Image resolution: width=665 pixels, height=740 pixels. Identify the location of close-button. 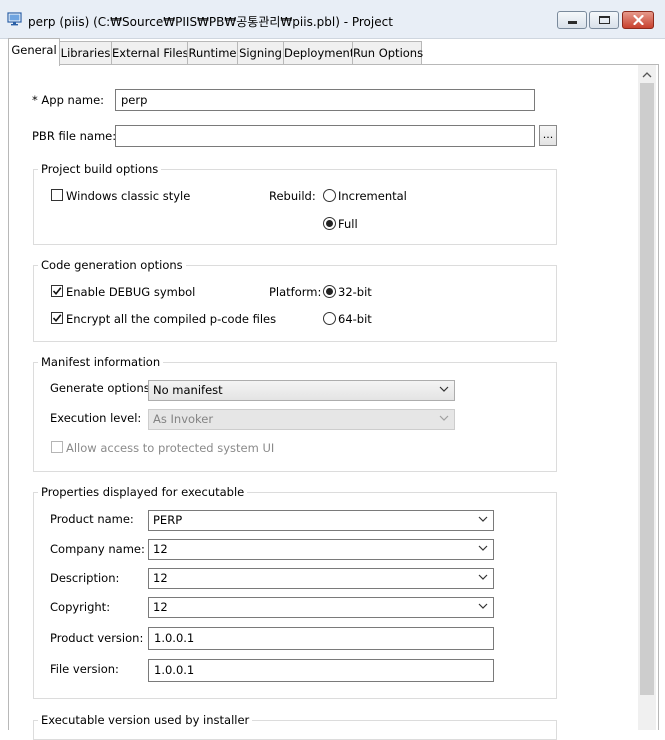
(638, 20).